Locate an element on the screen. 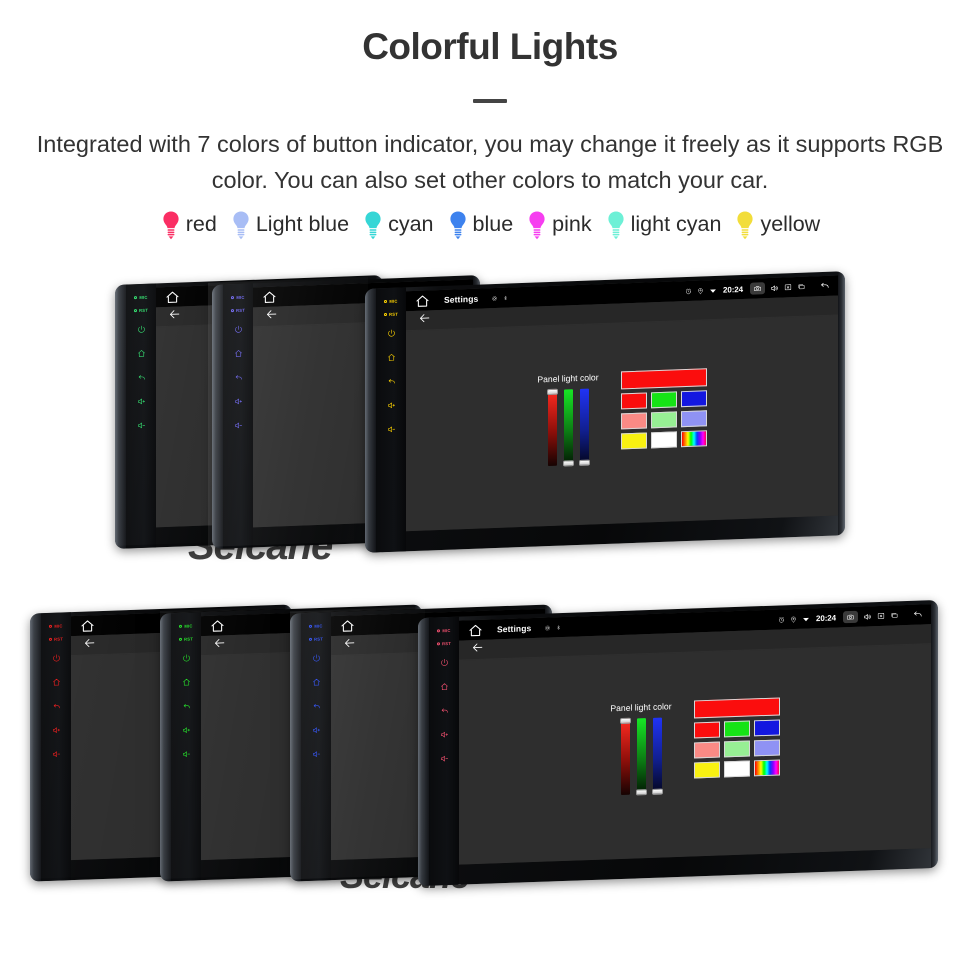 The height and width of the screenshot is (956, 980). device-top-3: MIC RST Settings 20:24 Panel light color is located at coordinates (605, 412).